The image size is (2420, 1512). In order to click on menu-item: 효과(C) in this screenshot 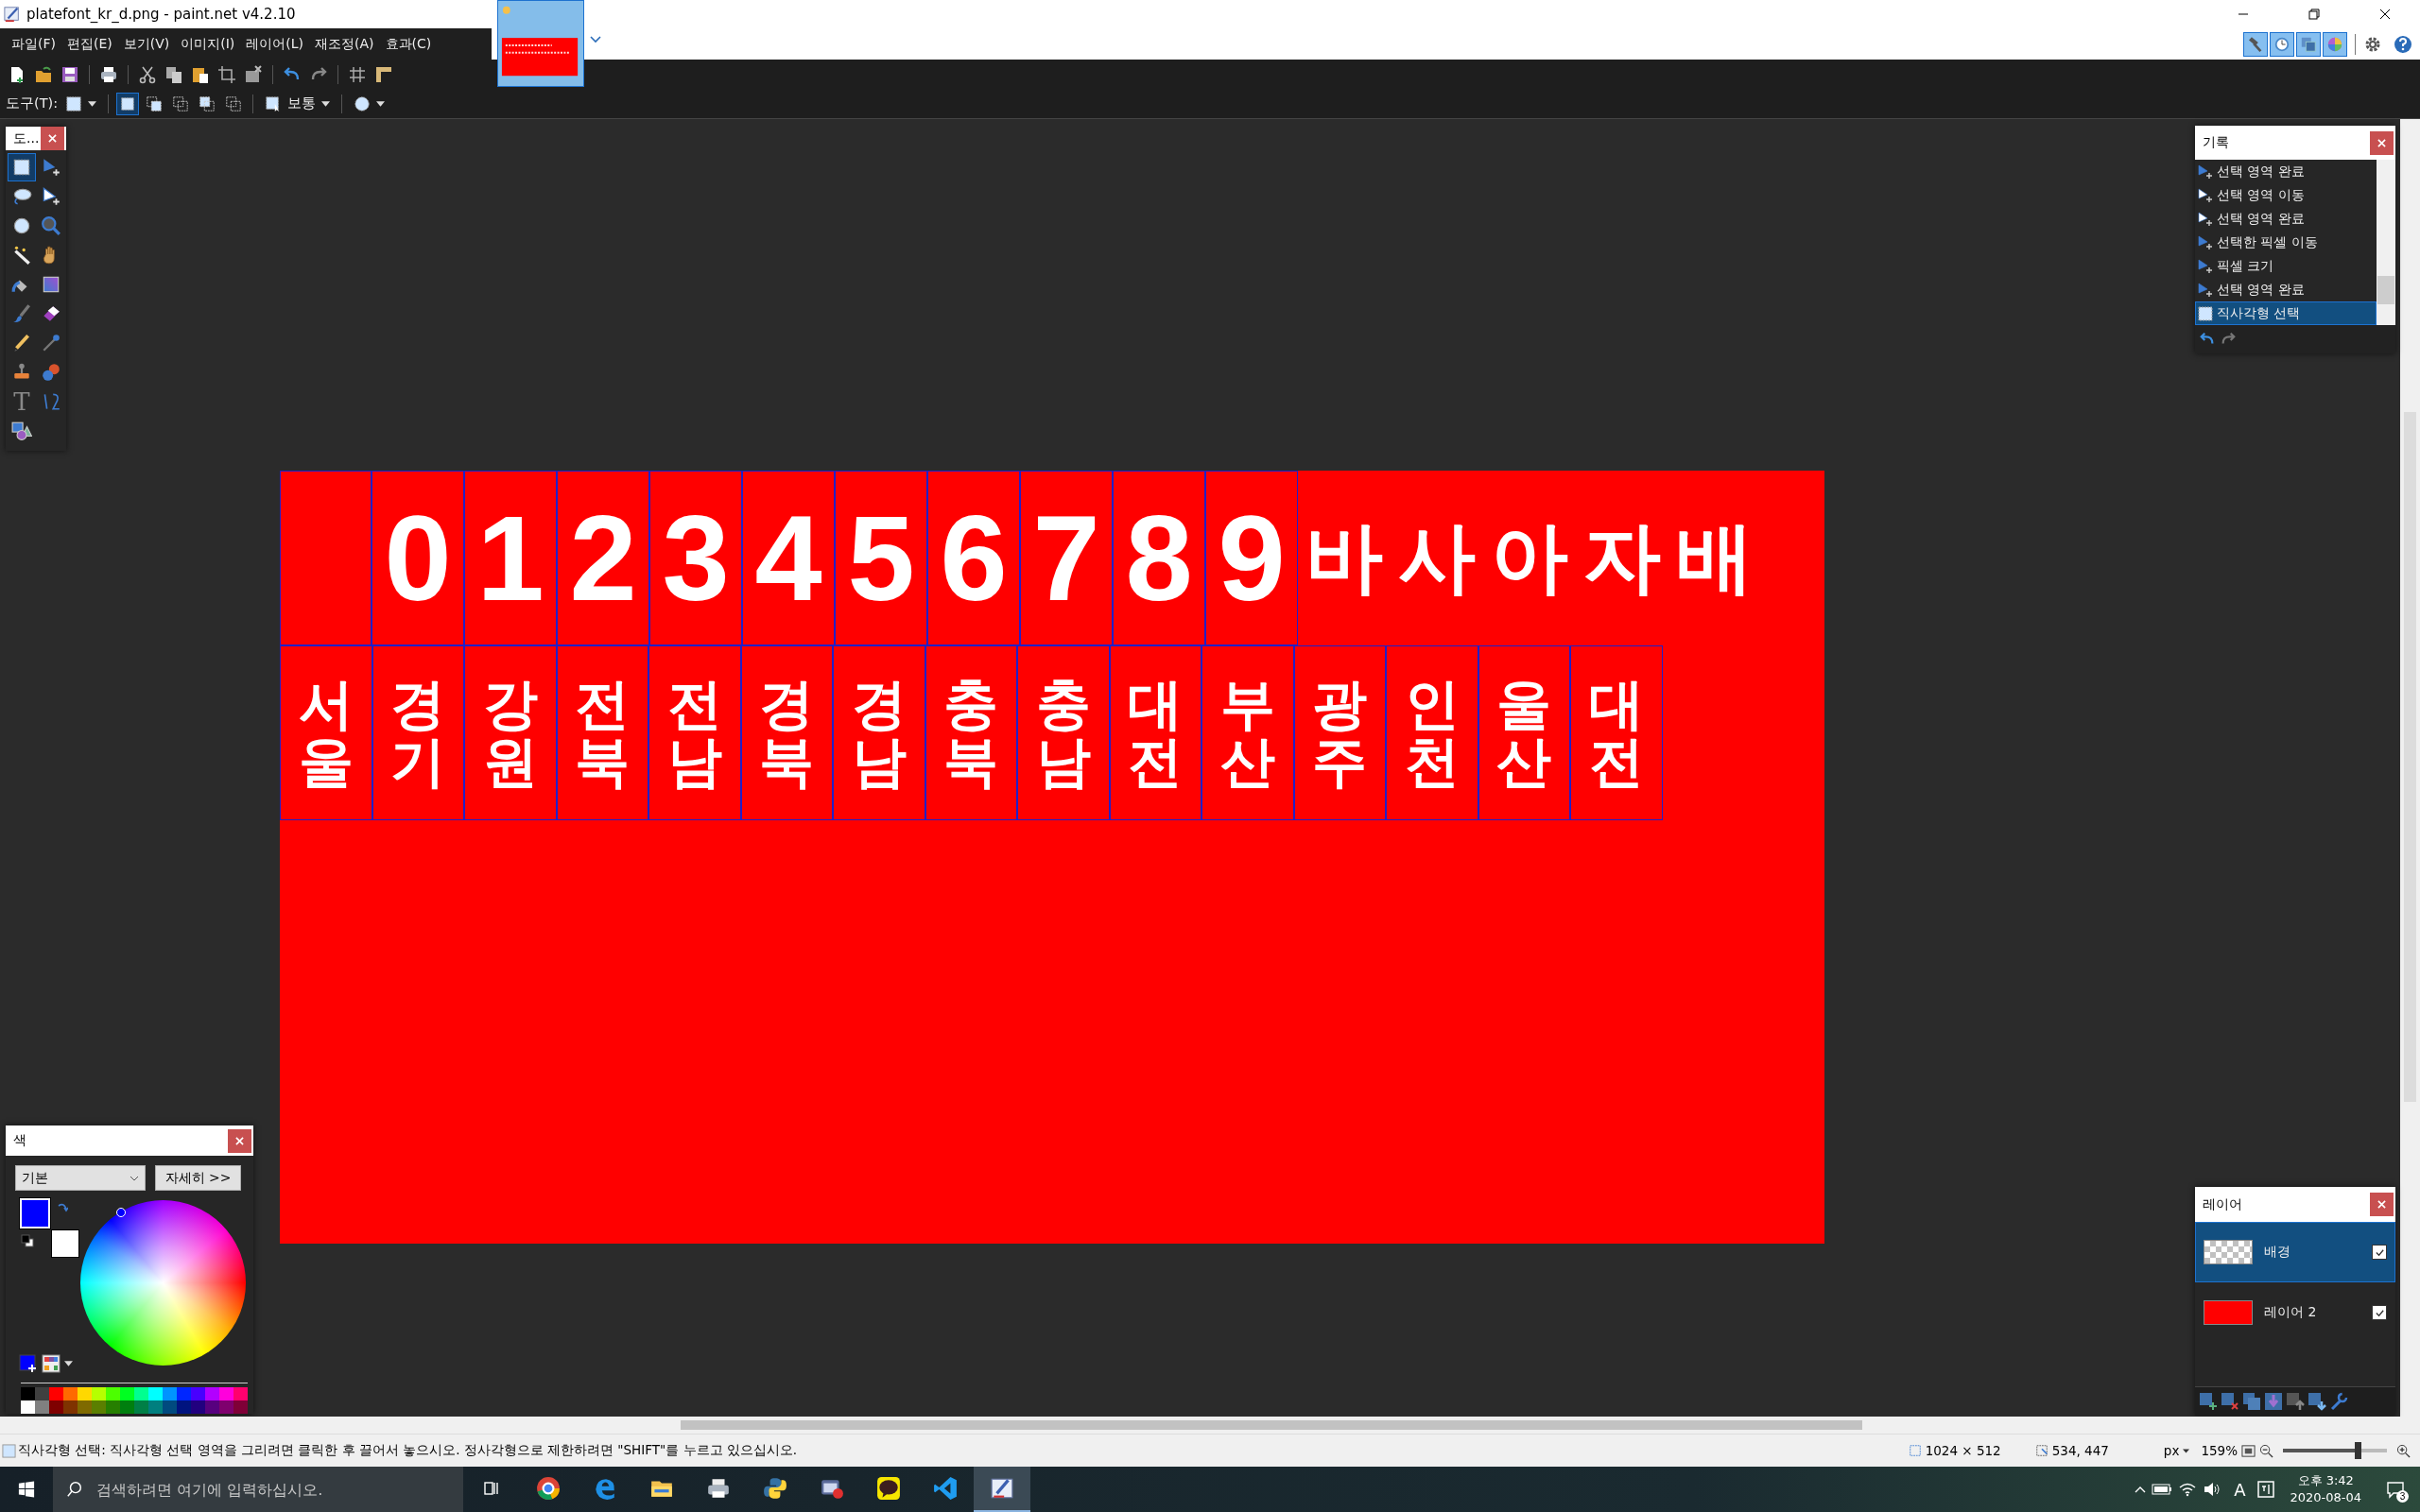, I will do `click(408, 44)`.